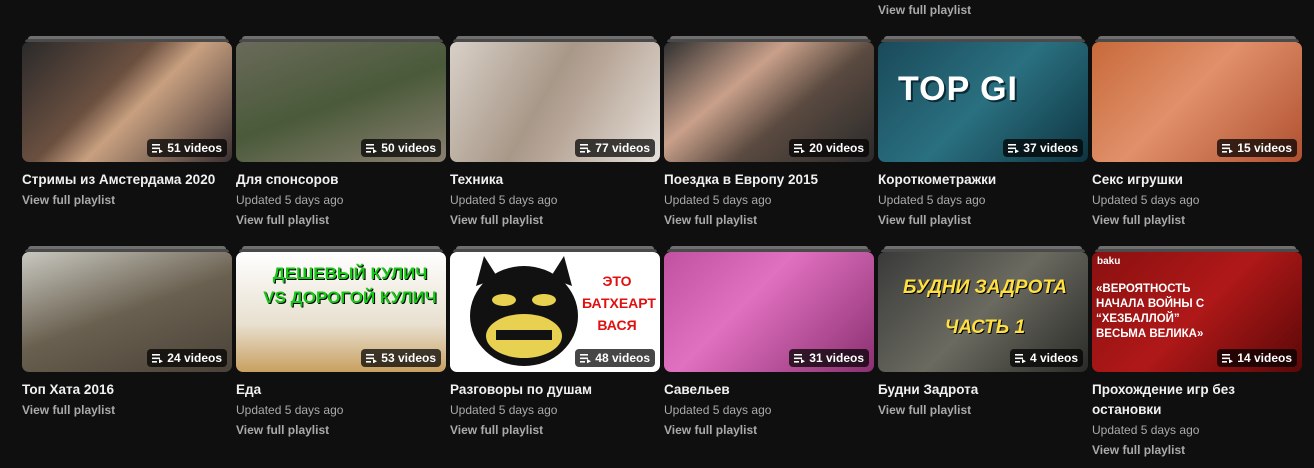  I want to click on playlist-thumbnail-stack: 50 videos, so click(341, 99).